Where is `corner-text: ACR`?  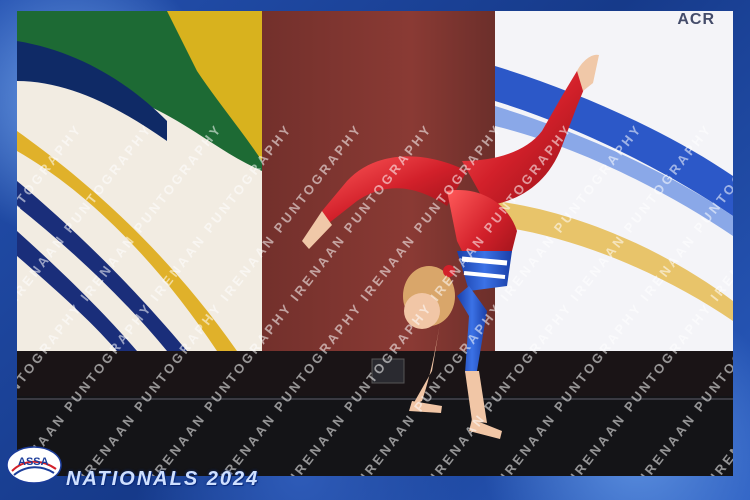
corner-text: ACR is located at coordinates (696, 19).